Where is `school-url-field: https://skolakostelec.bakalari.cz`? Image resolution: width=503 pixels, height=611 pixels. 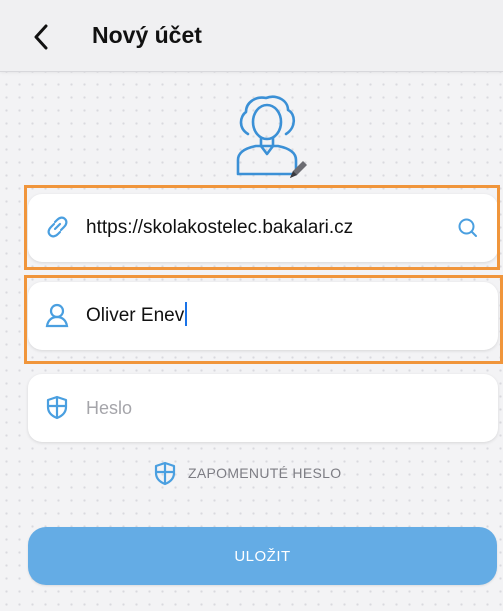 school-url-field: https://skolakostelec.bakalari.cz is located at coordinates (263, 228).